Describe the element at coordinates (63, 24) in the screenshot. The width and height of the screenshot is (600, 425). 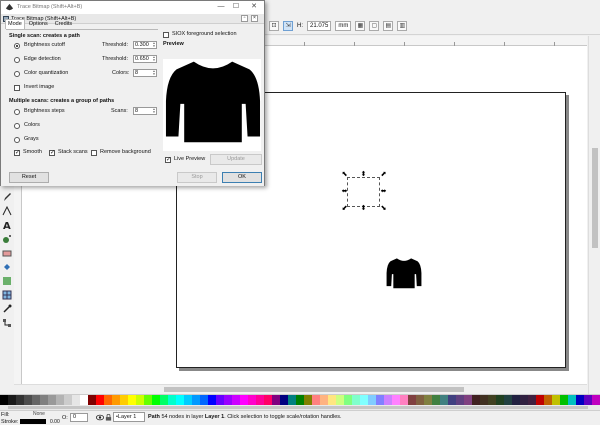
I see `tab-credits: Credits` at that location.